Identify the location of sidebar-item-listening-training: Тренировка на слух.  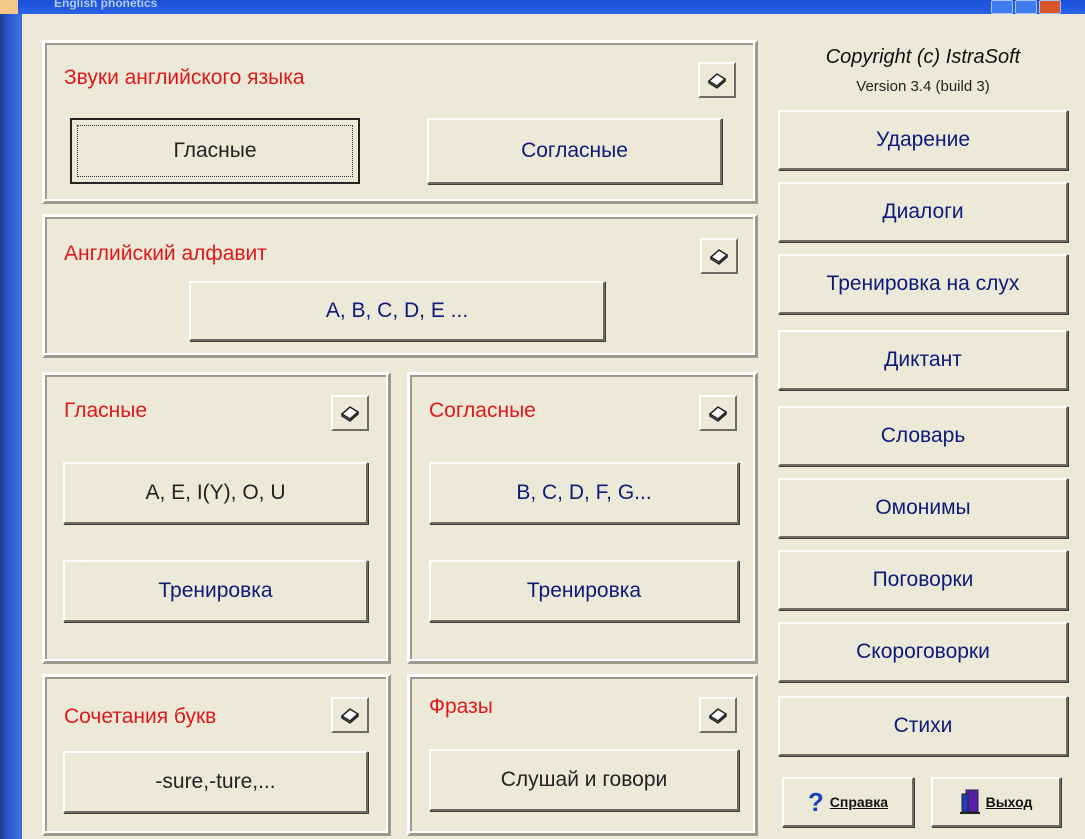
(923, 284).